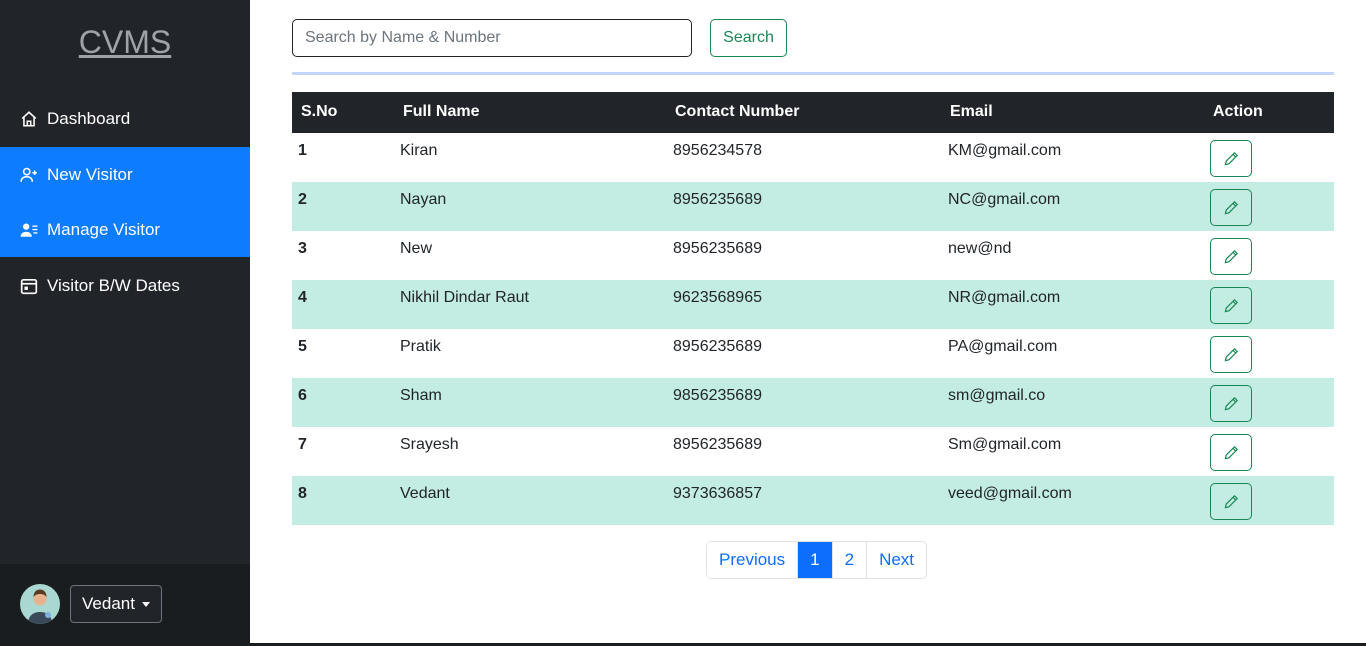  Describe the element at coordinates (319, 111) in the screenshot. I see `header-sno: S.No` at that location.